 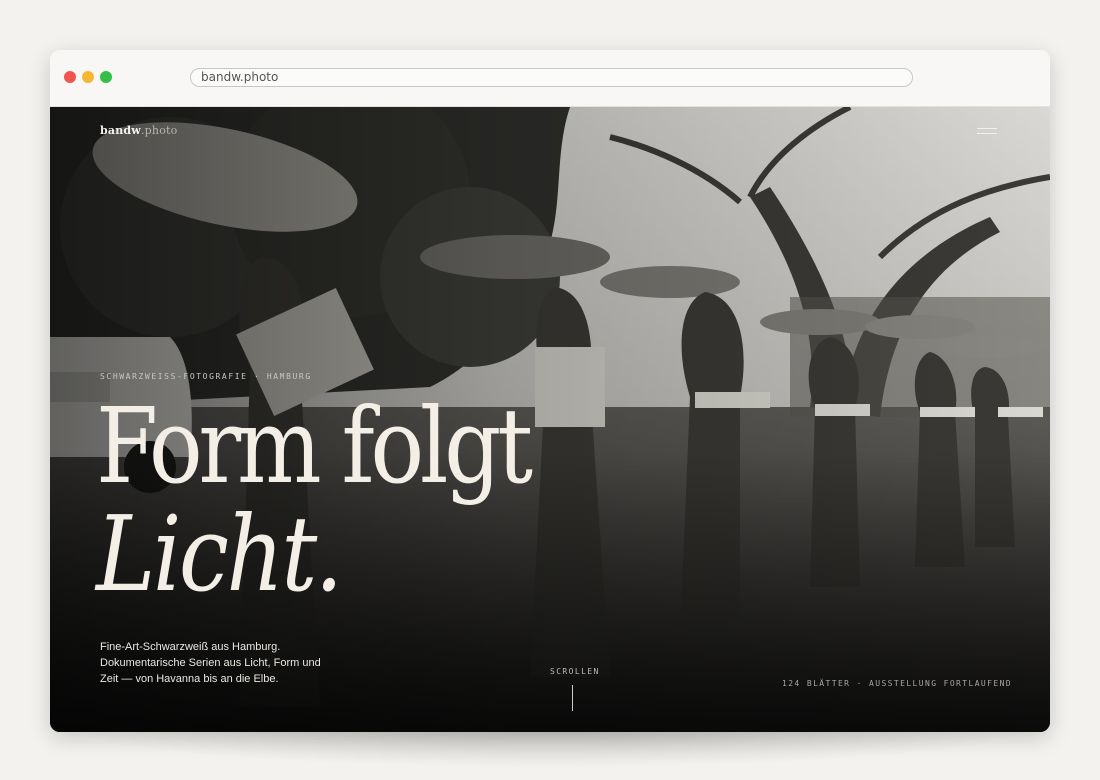 I want to click on browser-chrome: bandw.photo, so click(x=550, y=78).